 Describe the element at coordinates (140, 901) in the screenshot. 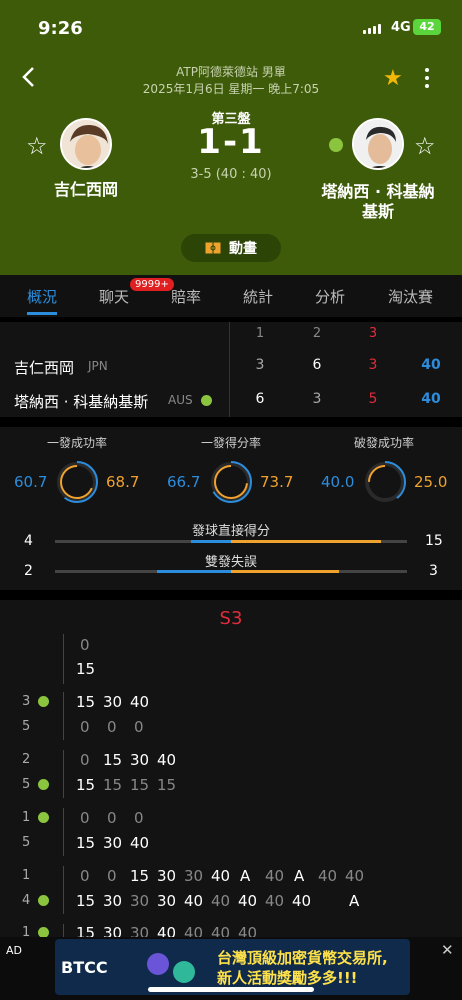

I see `g4-bot-p3: 30` at that location.